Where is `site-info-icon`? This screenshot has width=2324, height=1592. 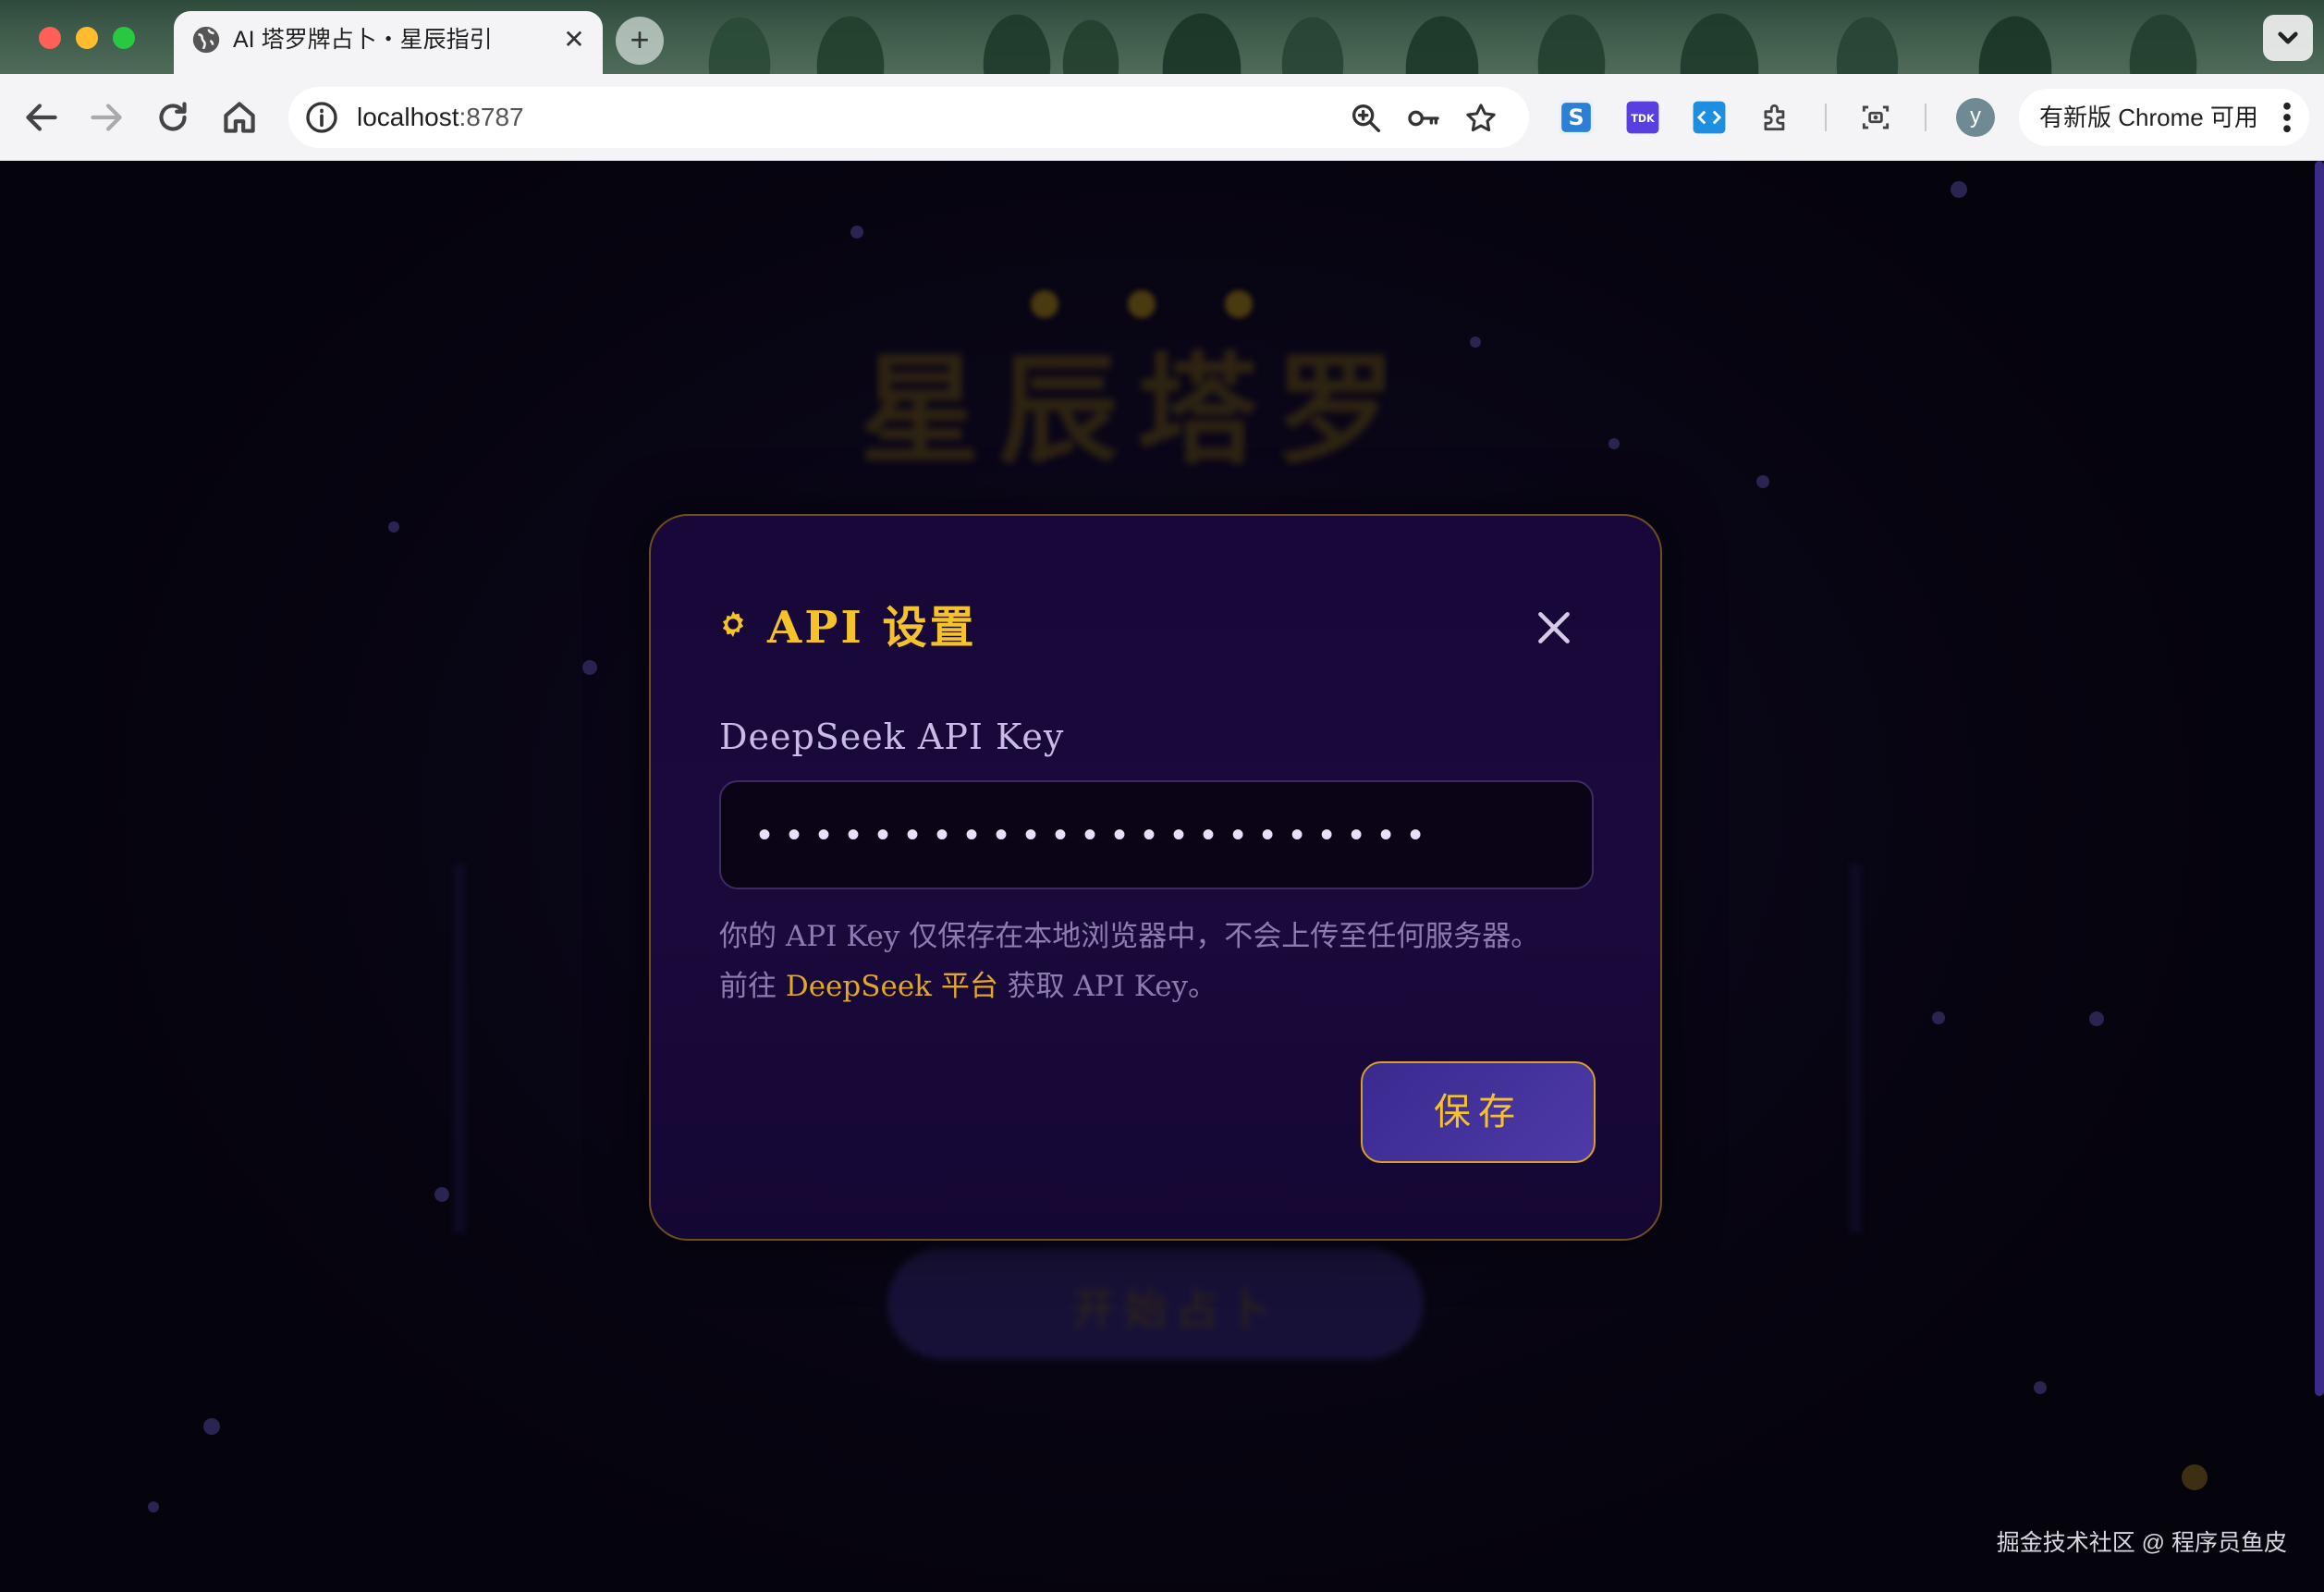 site-info-icon is located at coordinates (321, 117).